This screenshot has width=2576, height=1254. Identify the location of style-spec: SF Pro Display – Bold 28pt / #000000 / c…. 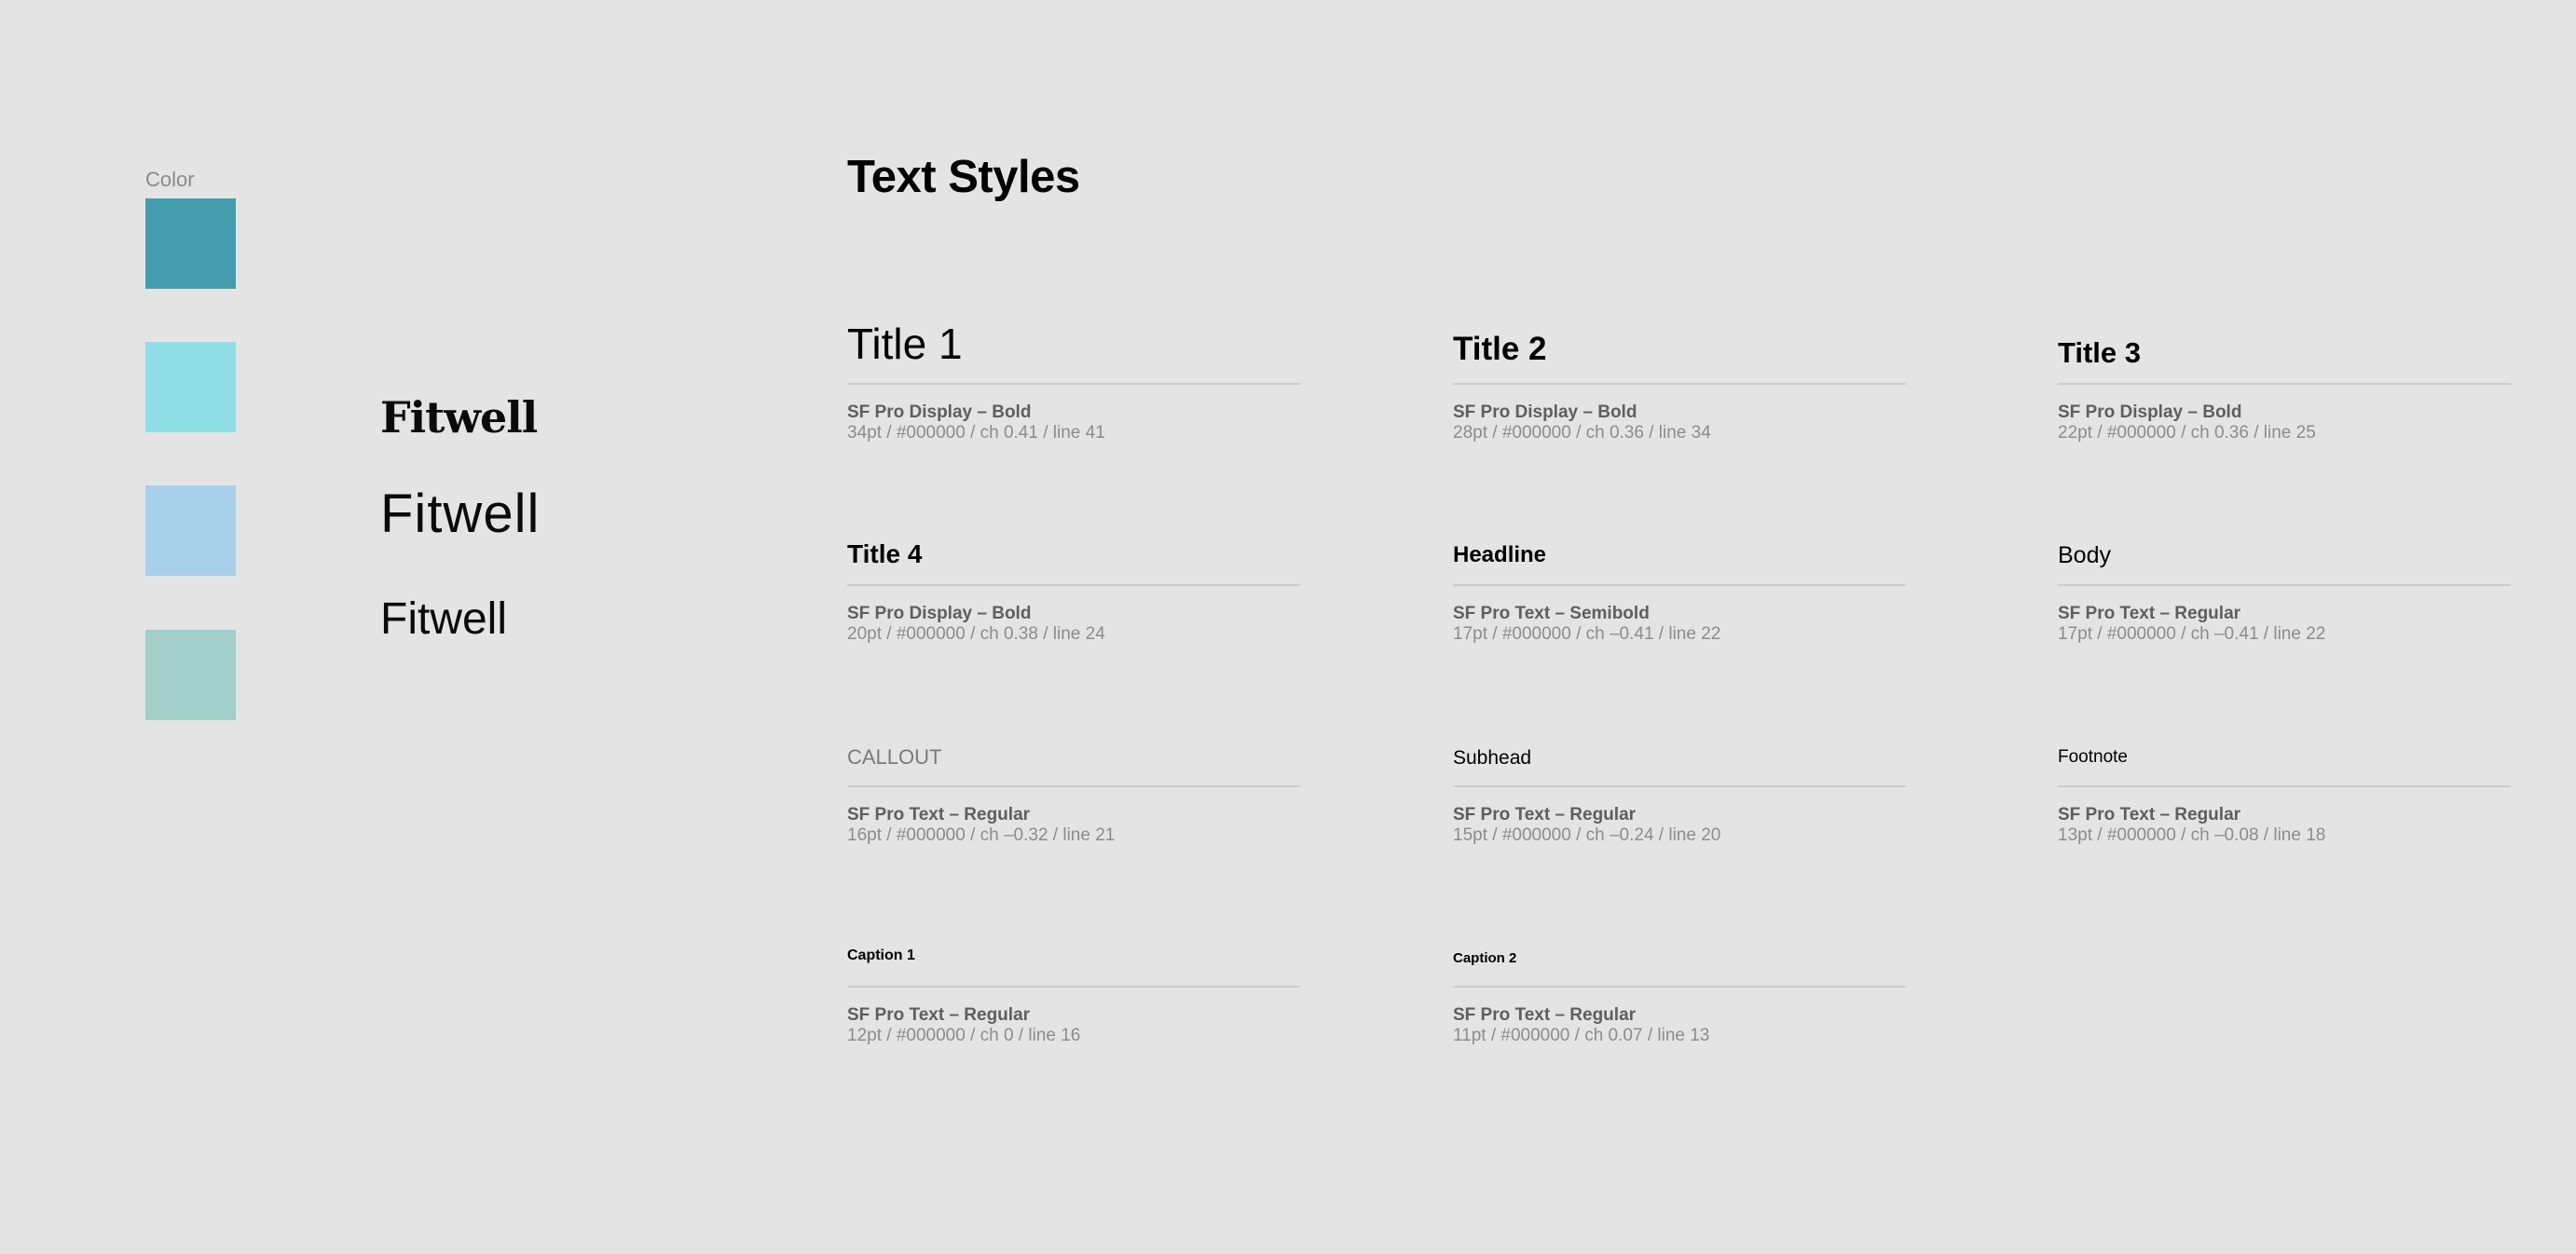
(1582, 423).